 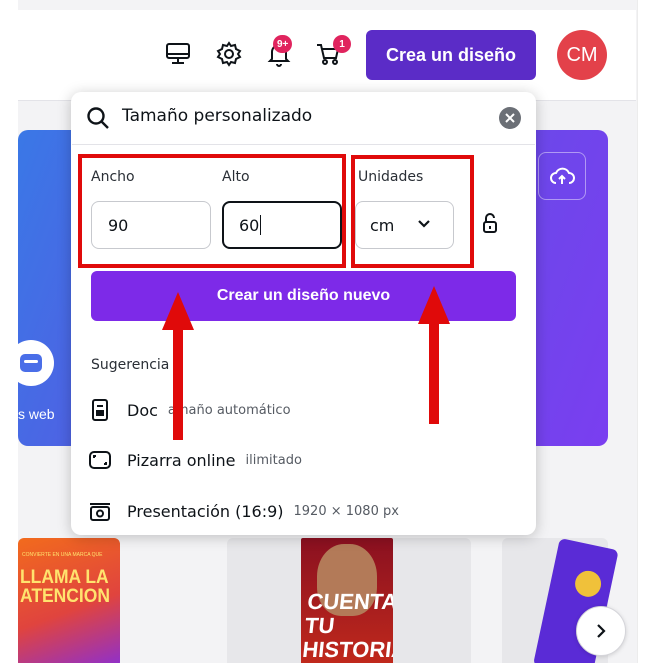 I want to click on annotation-arrow-right, so click(x=434, y=355).